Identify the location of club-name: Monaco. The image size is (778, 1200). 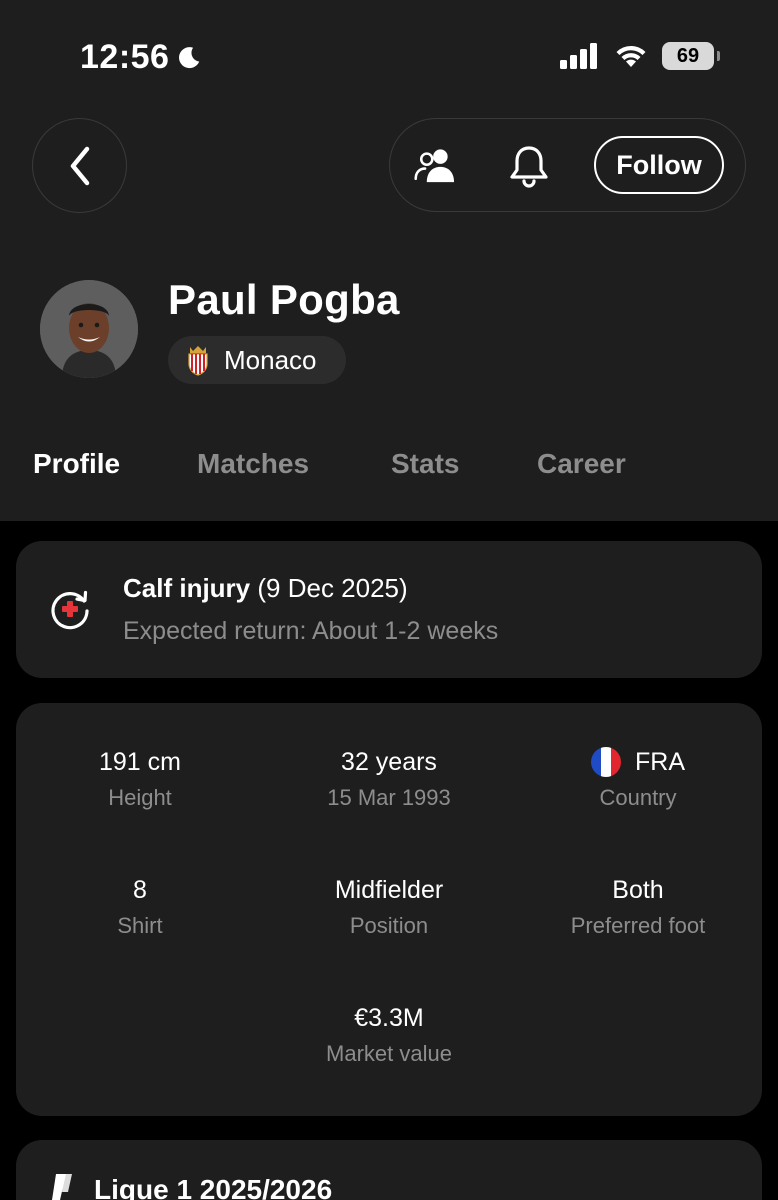
(270, 359).